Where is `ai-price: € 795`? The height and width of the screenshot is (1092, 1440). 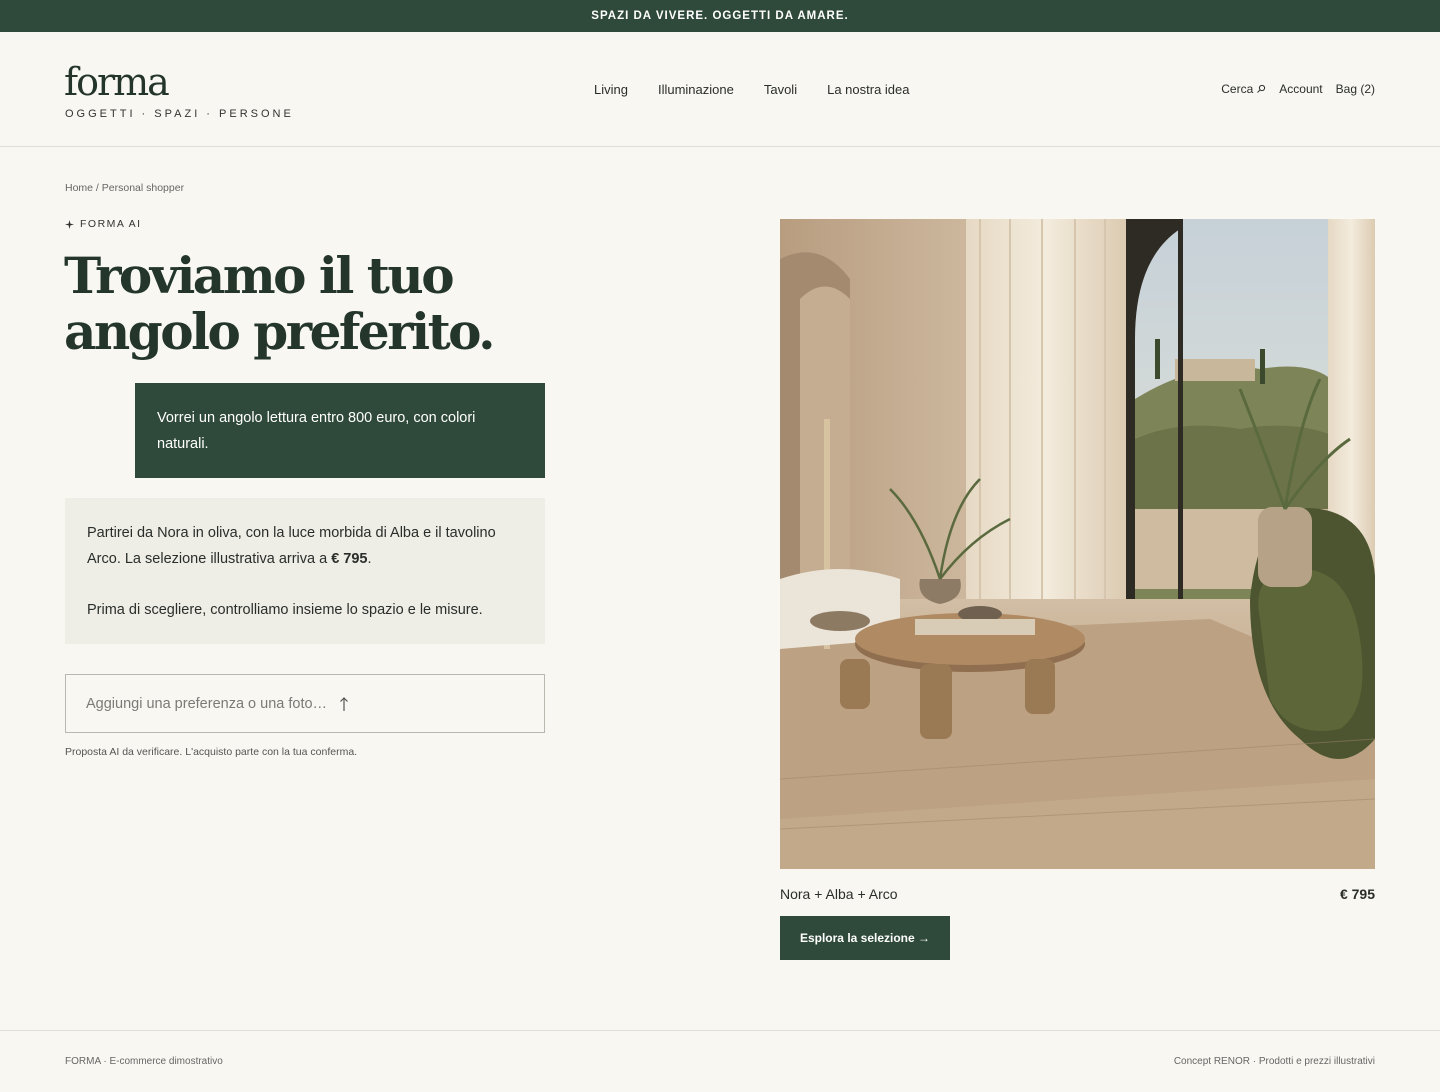
ai-price: € 795 is located at coordinates (349, 559).